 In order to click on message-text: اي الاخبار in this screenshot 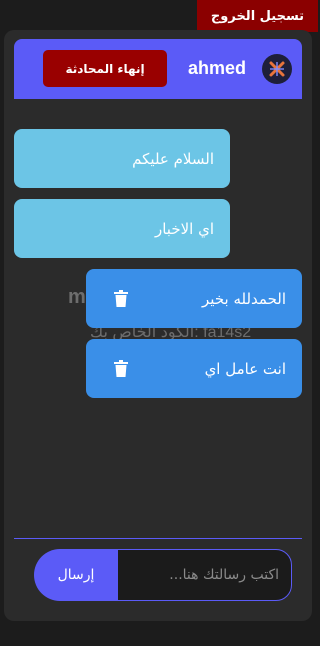, I will do `click(184, 228)`.